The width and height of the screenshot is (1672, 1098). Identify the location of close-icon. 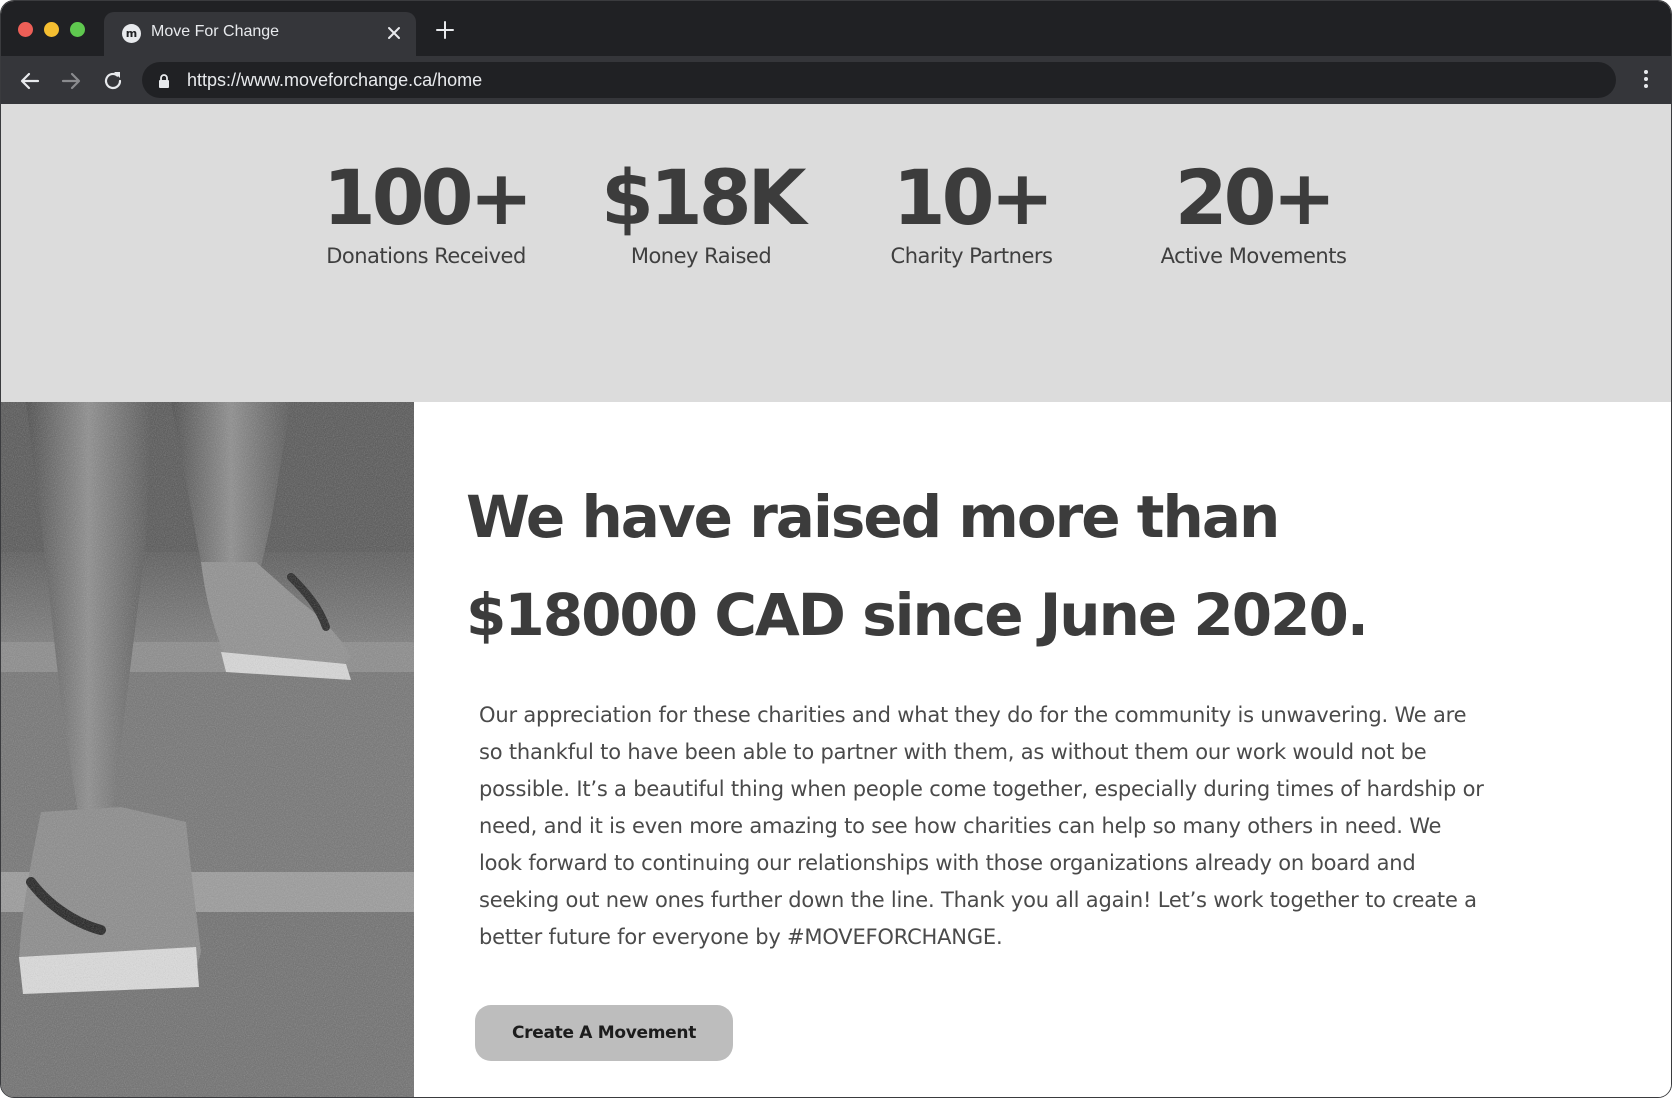
(394, 33).